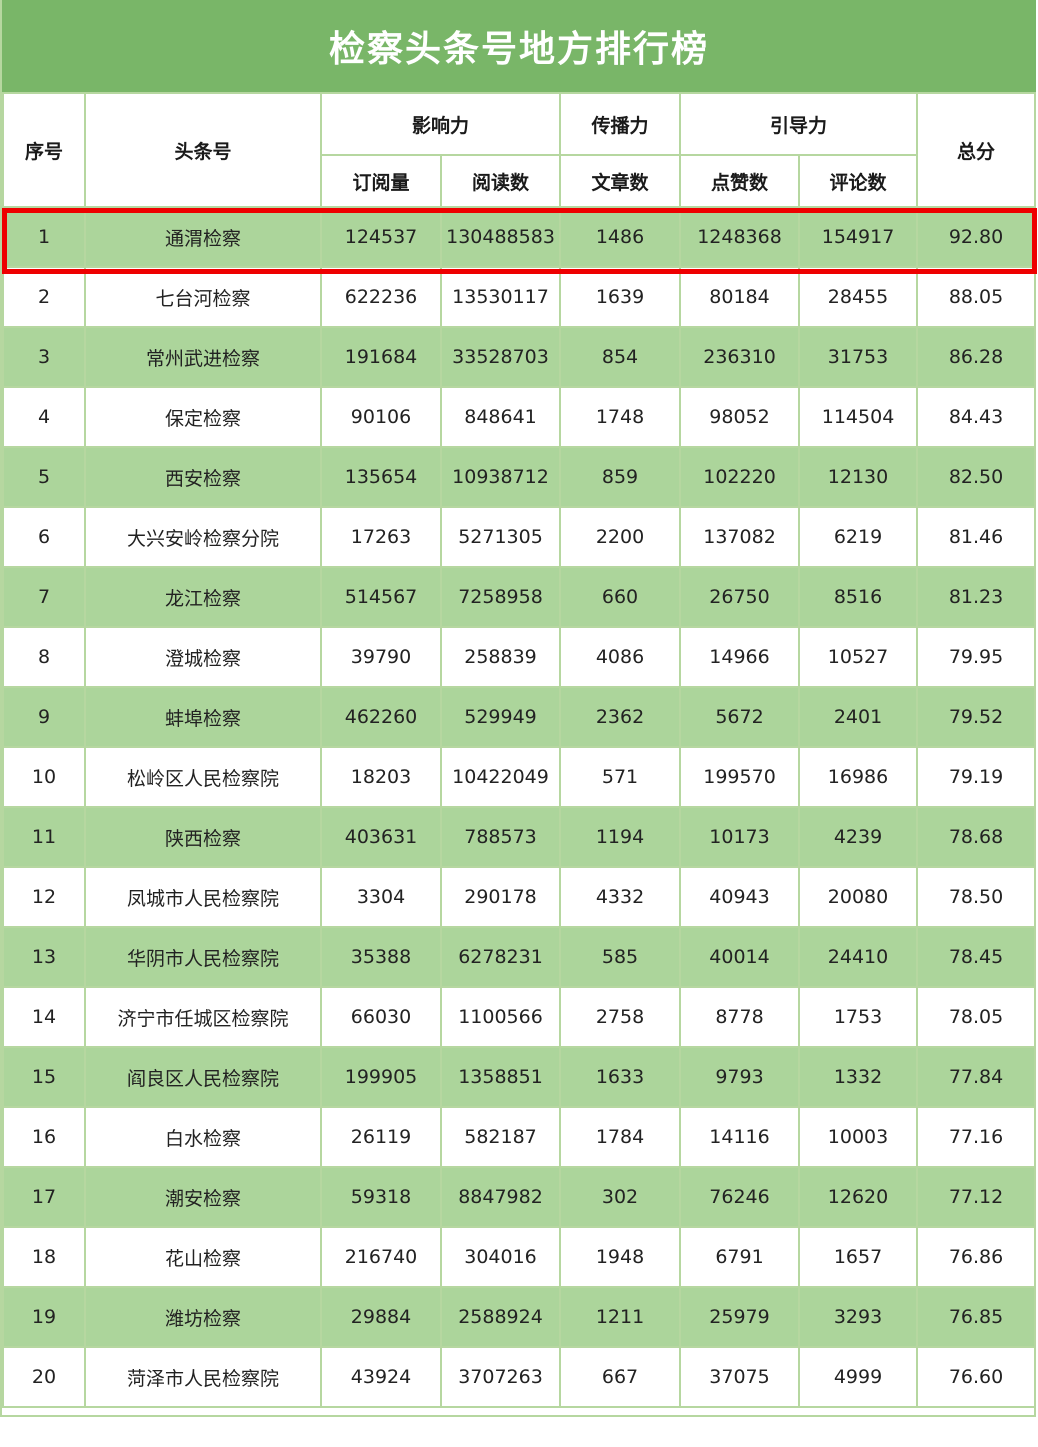 Image resolution: width=1038 pixels, height=1447 pixels. I want to click on cell-articles: 571, so click(620, 777).